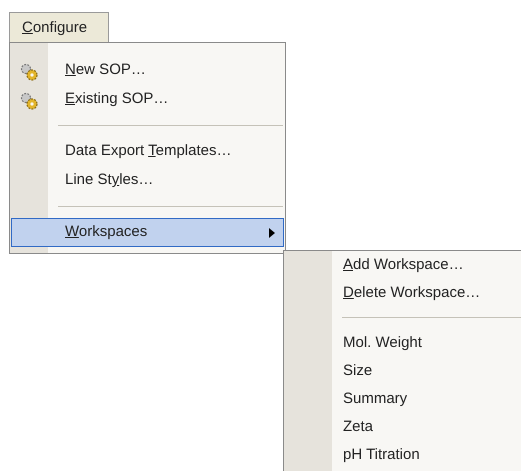 This screenshot has width=521, height=471. I want to click on menu-title: Configure, so click(59, 27).